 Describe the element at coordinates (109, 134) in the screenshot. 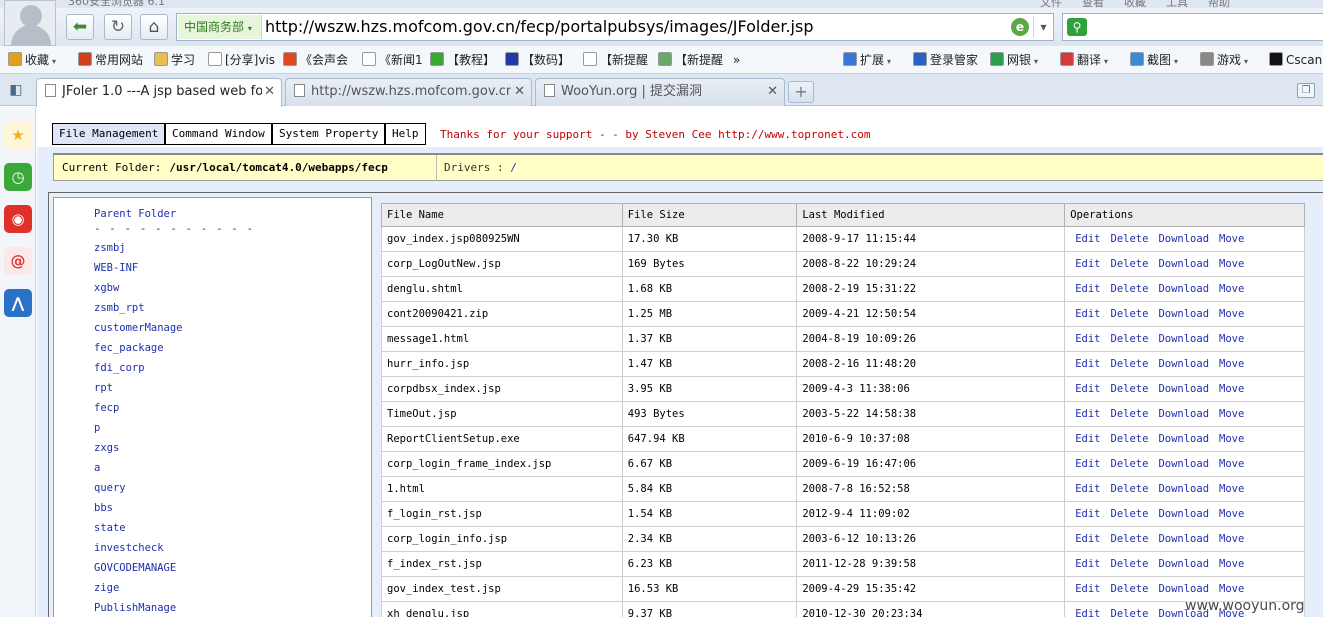

I see `menu-file-management: File Management` at that location.